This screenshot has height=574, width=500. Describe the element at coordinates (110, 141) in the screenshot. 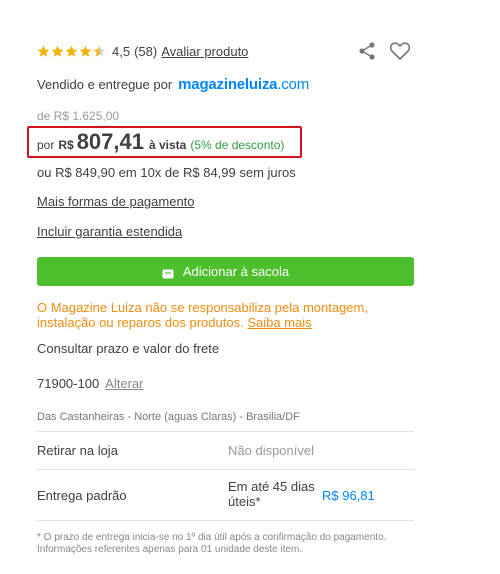

I see `price-value: 807,41` at that location.